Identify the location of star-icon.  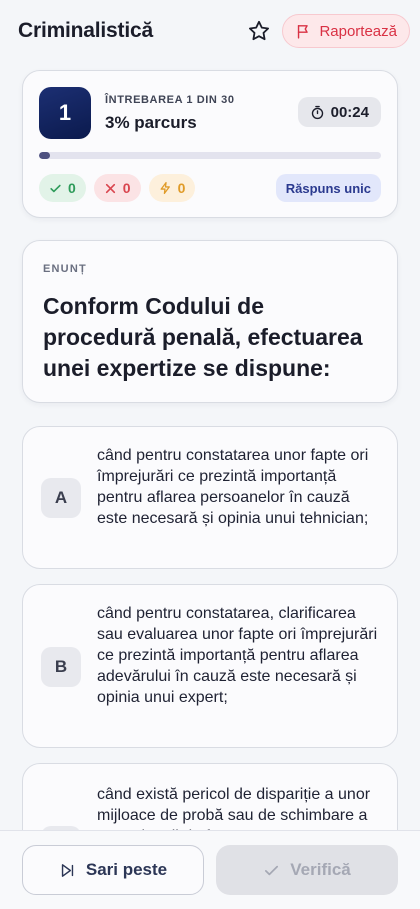
(259, 30).